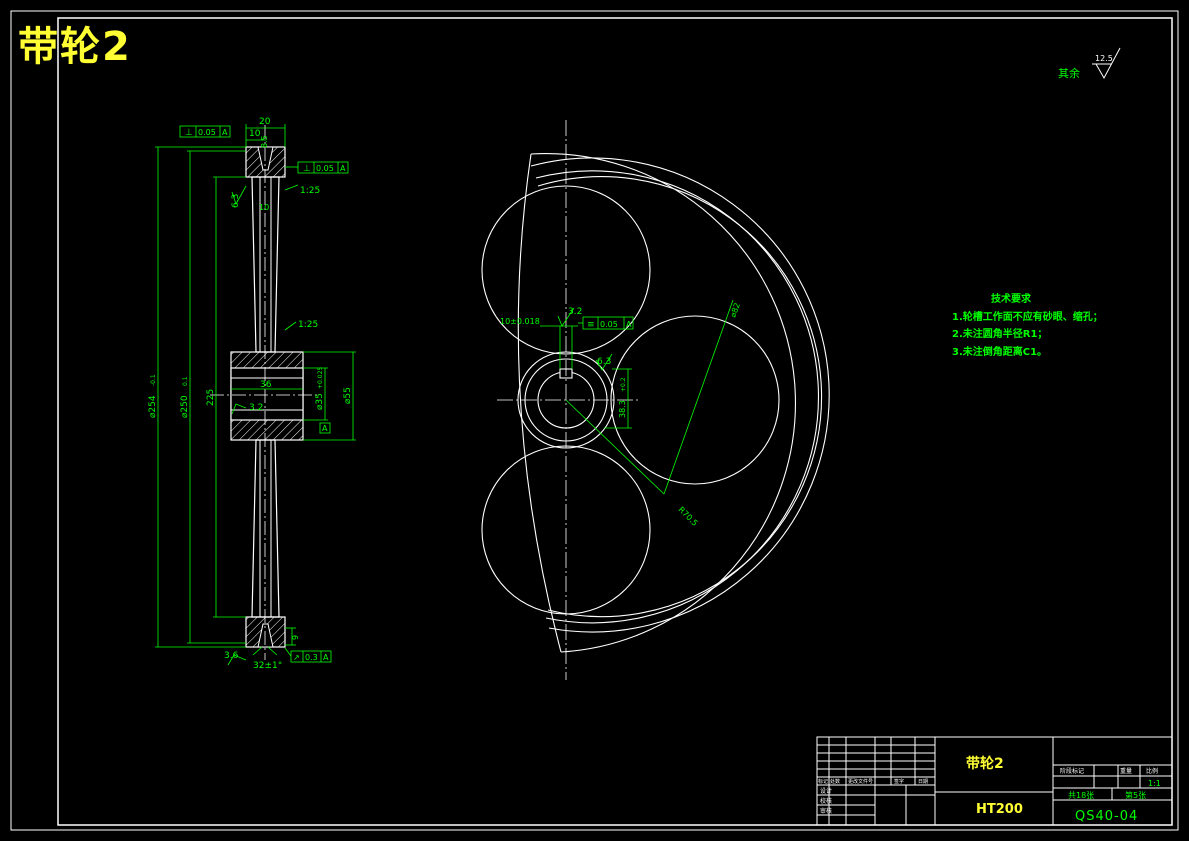 This screenshot has height=841, width=1189. Describe the element at coordinates (835, 781) in the screenshot. I see `hdr-count: 处数` at that location.